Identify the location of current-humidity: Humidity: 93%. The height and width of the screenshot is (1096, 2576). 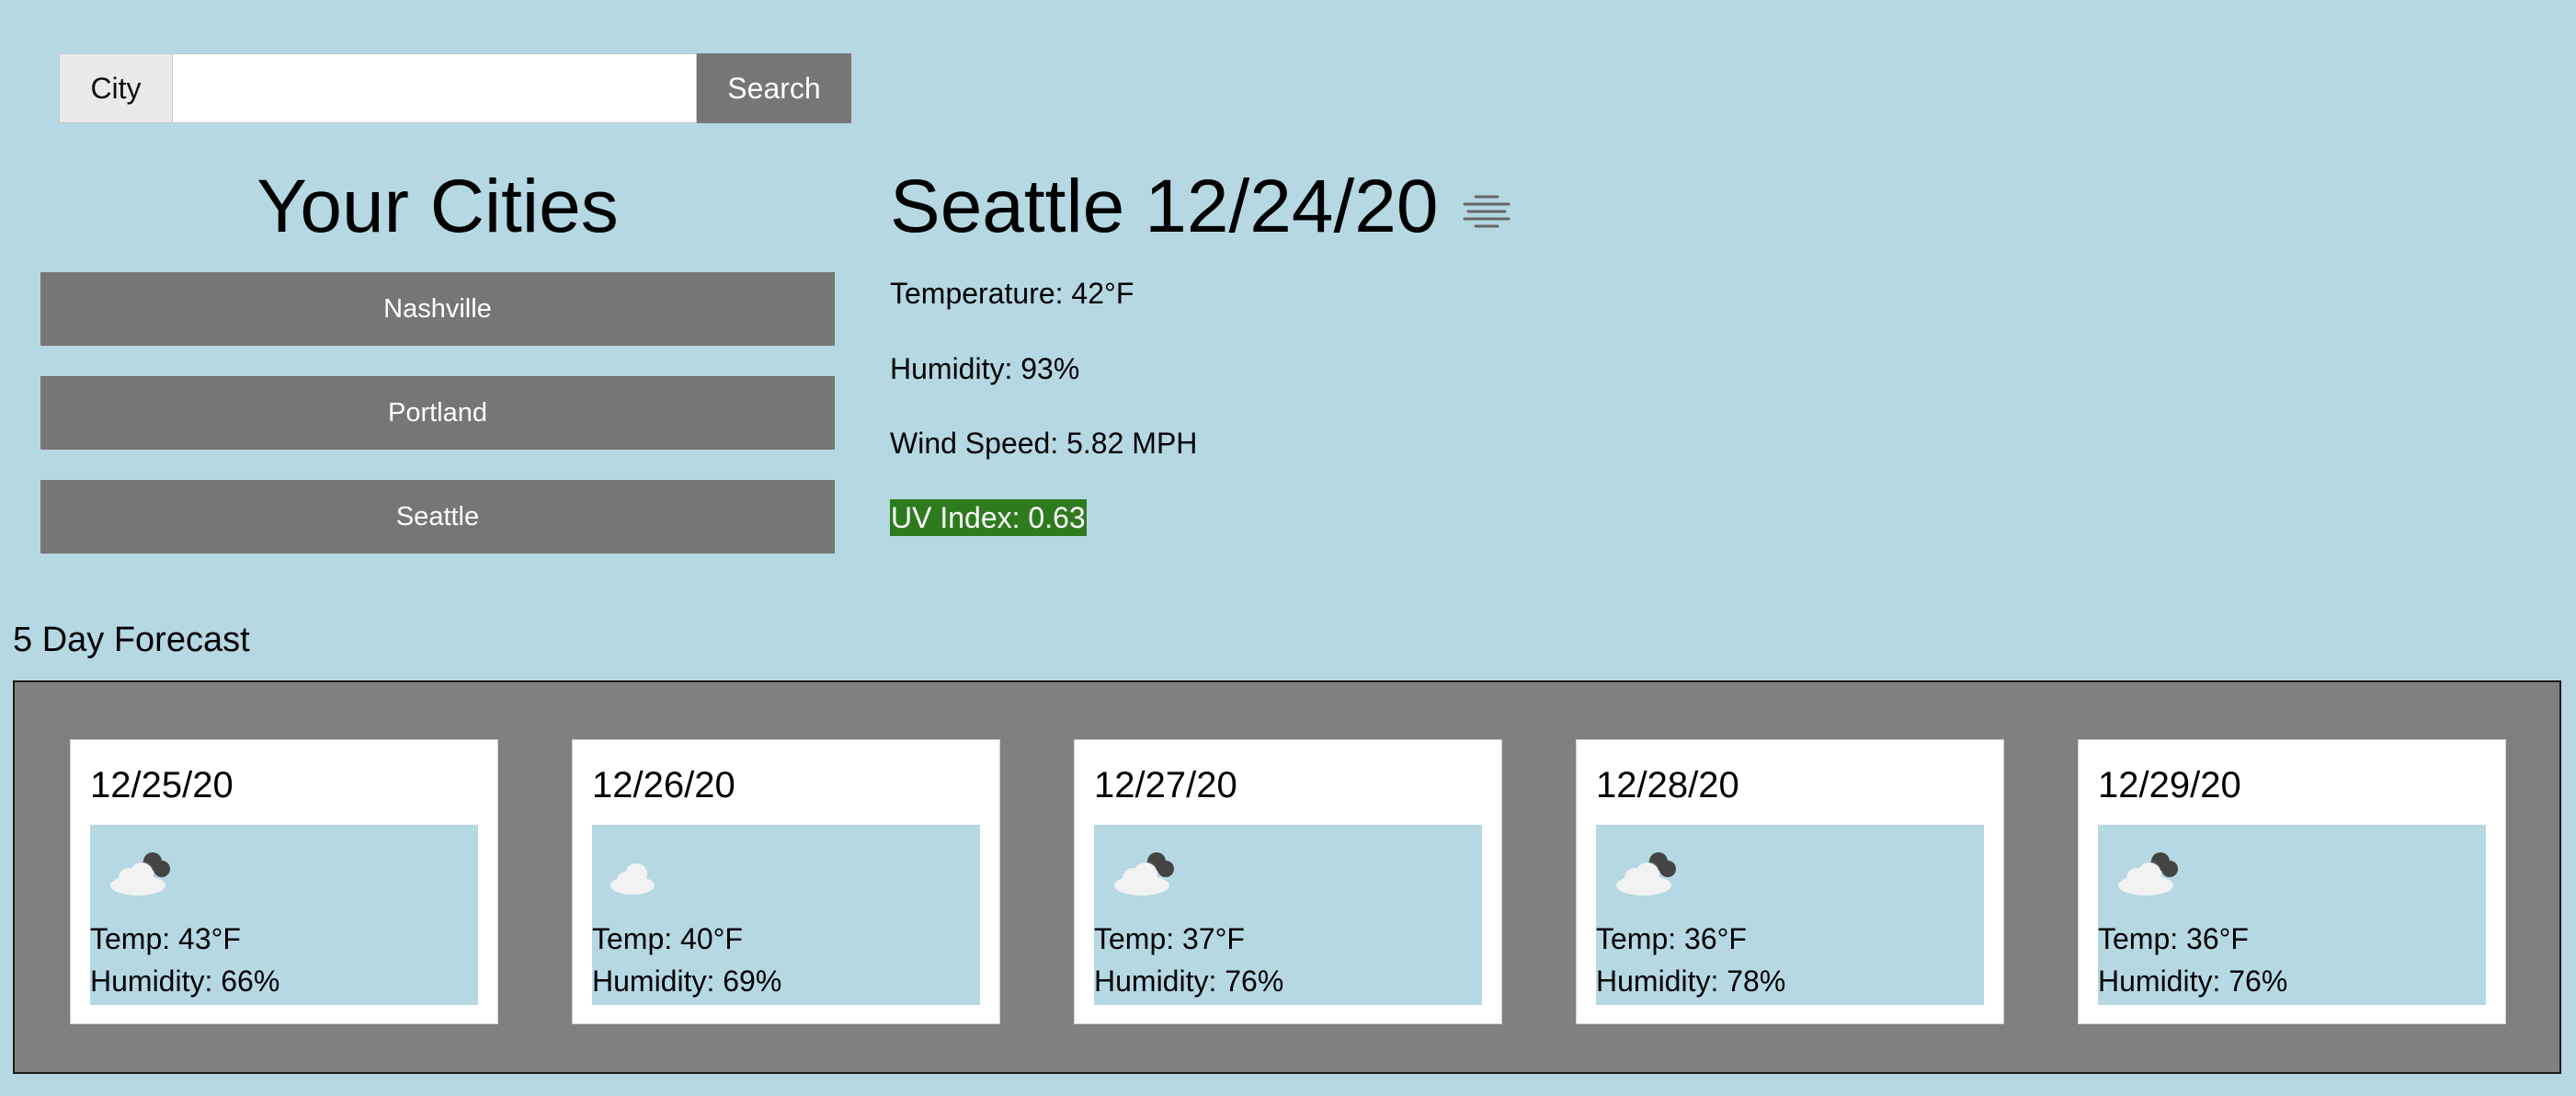
(985, 368).